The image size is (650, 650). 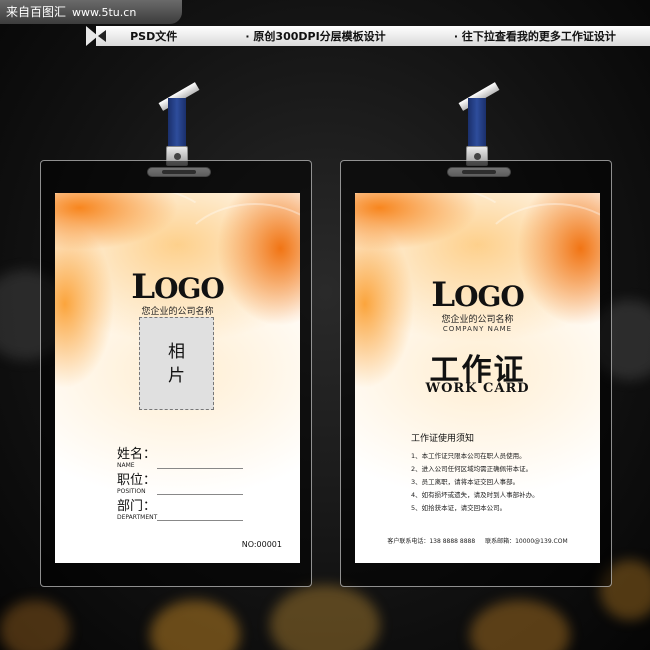 I want to click on rule-item: 1、本工作证只限本公司在职人员使用。, so click(x=468, y=456).